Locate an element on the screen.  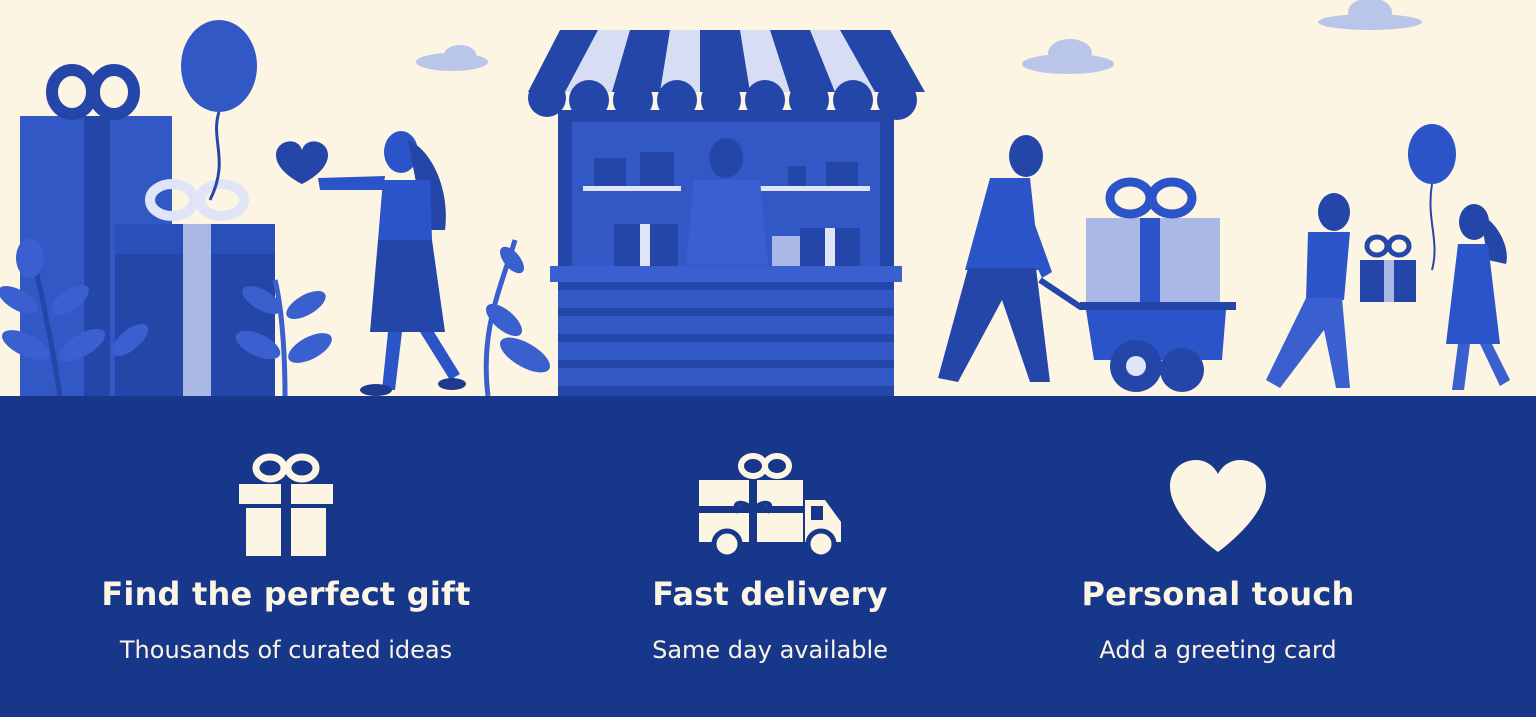
feature-personal-touch: Personal touch Add a greeting card is located at coordinates (1218, 556).